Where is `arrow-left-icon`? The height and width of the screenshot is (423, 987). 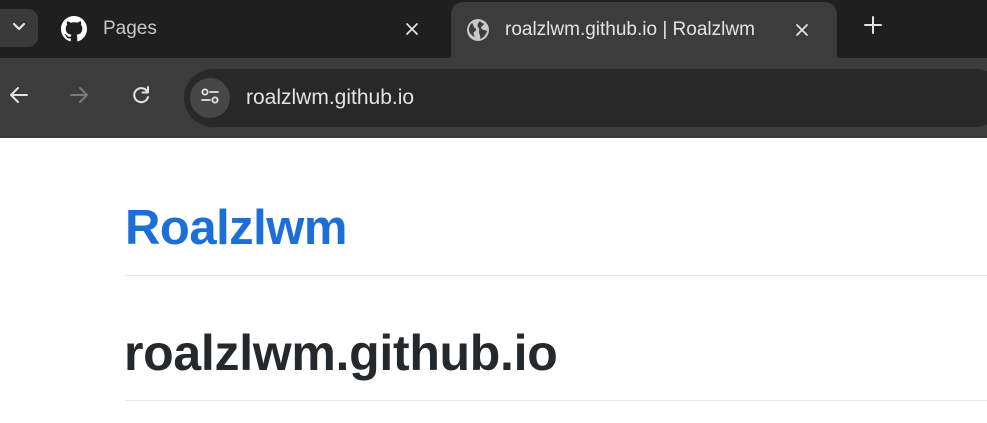
arrow-left-icon is located at coordinates (19, 97).